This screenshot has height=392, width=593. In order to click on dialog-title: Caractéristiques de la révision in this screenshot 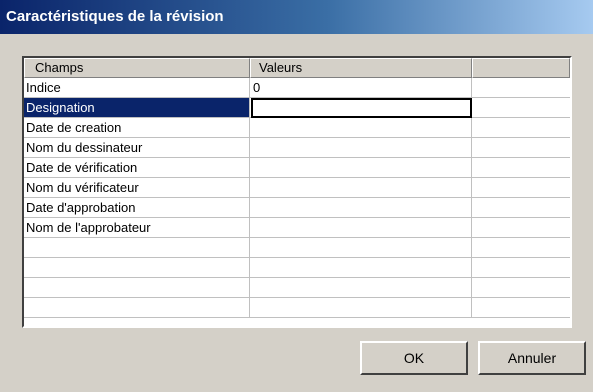, I will do `click(296, 17)`.